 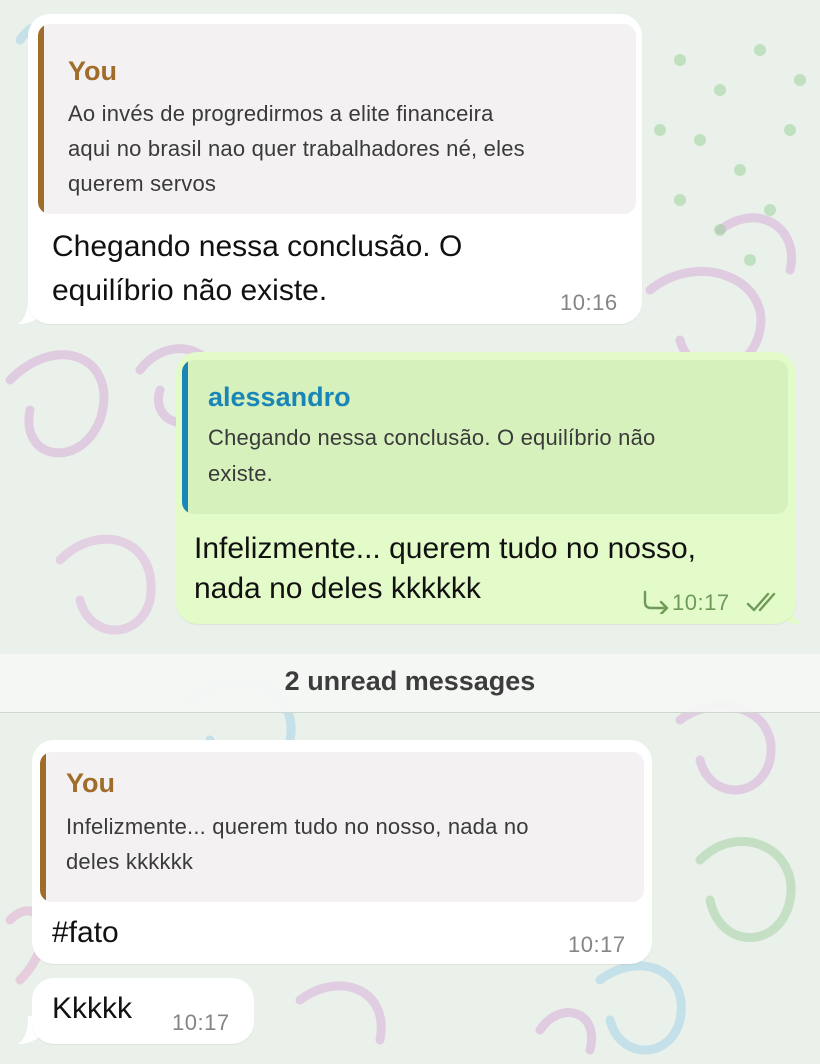 I want to click on double-check-icon, so click(x=761, y=602).